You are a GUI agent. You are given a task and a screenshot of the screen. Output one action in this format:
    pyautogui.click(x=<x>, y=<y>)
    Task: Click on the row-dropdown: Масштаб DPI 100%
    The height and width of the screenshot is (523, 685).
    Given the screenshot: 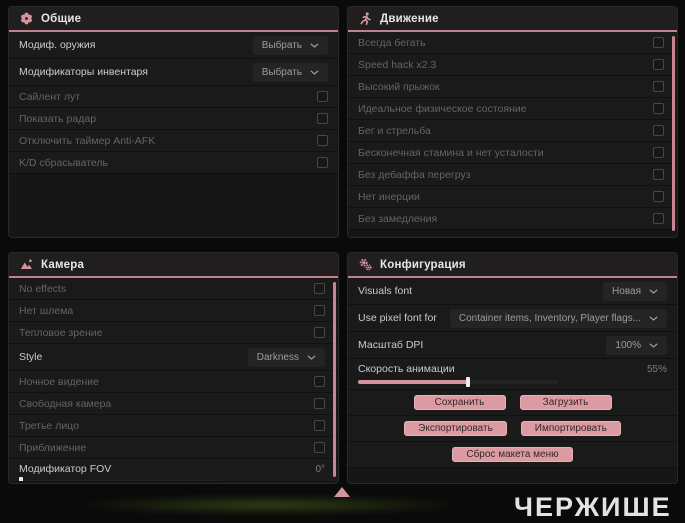 What is the action you would take?
    pyautogui.click(x=512, y=345)
    